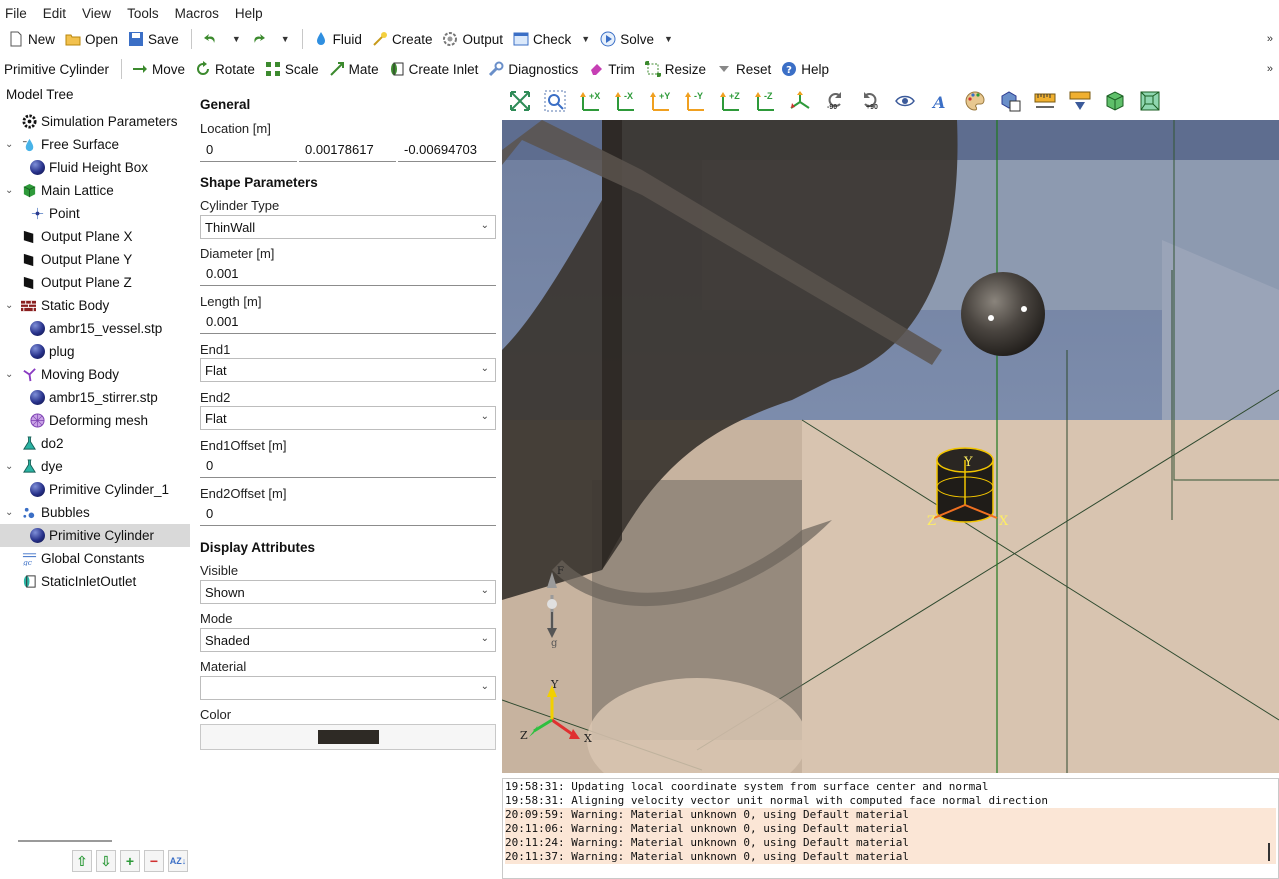 This screenshot has width=1279, height=879. I want to click on menu-macros: Macros, so click(197, 13).